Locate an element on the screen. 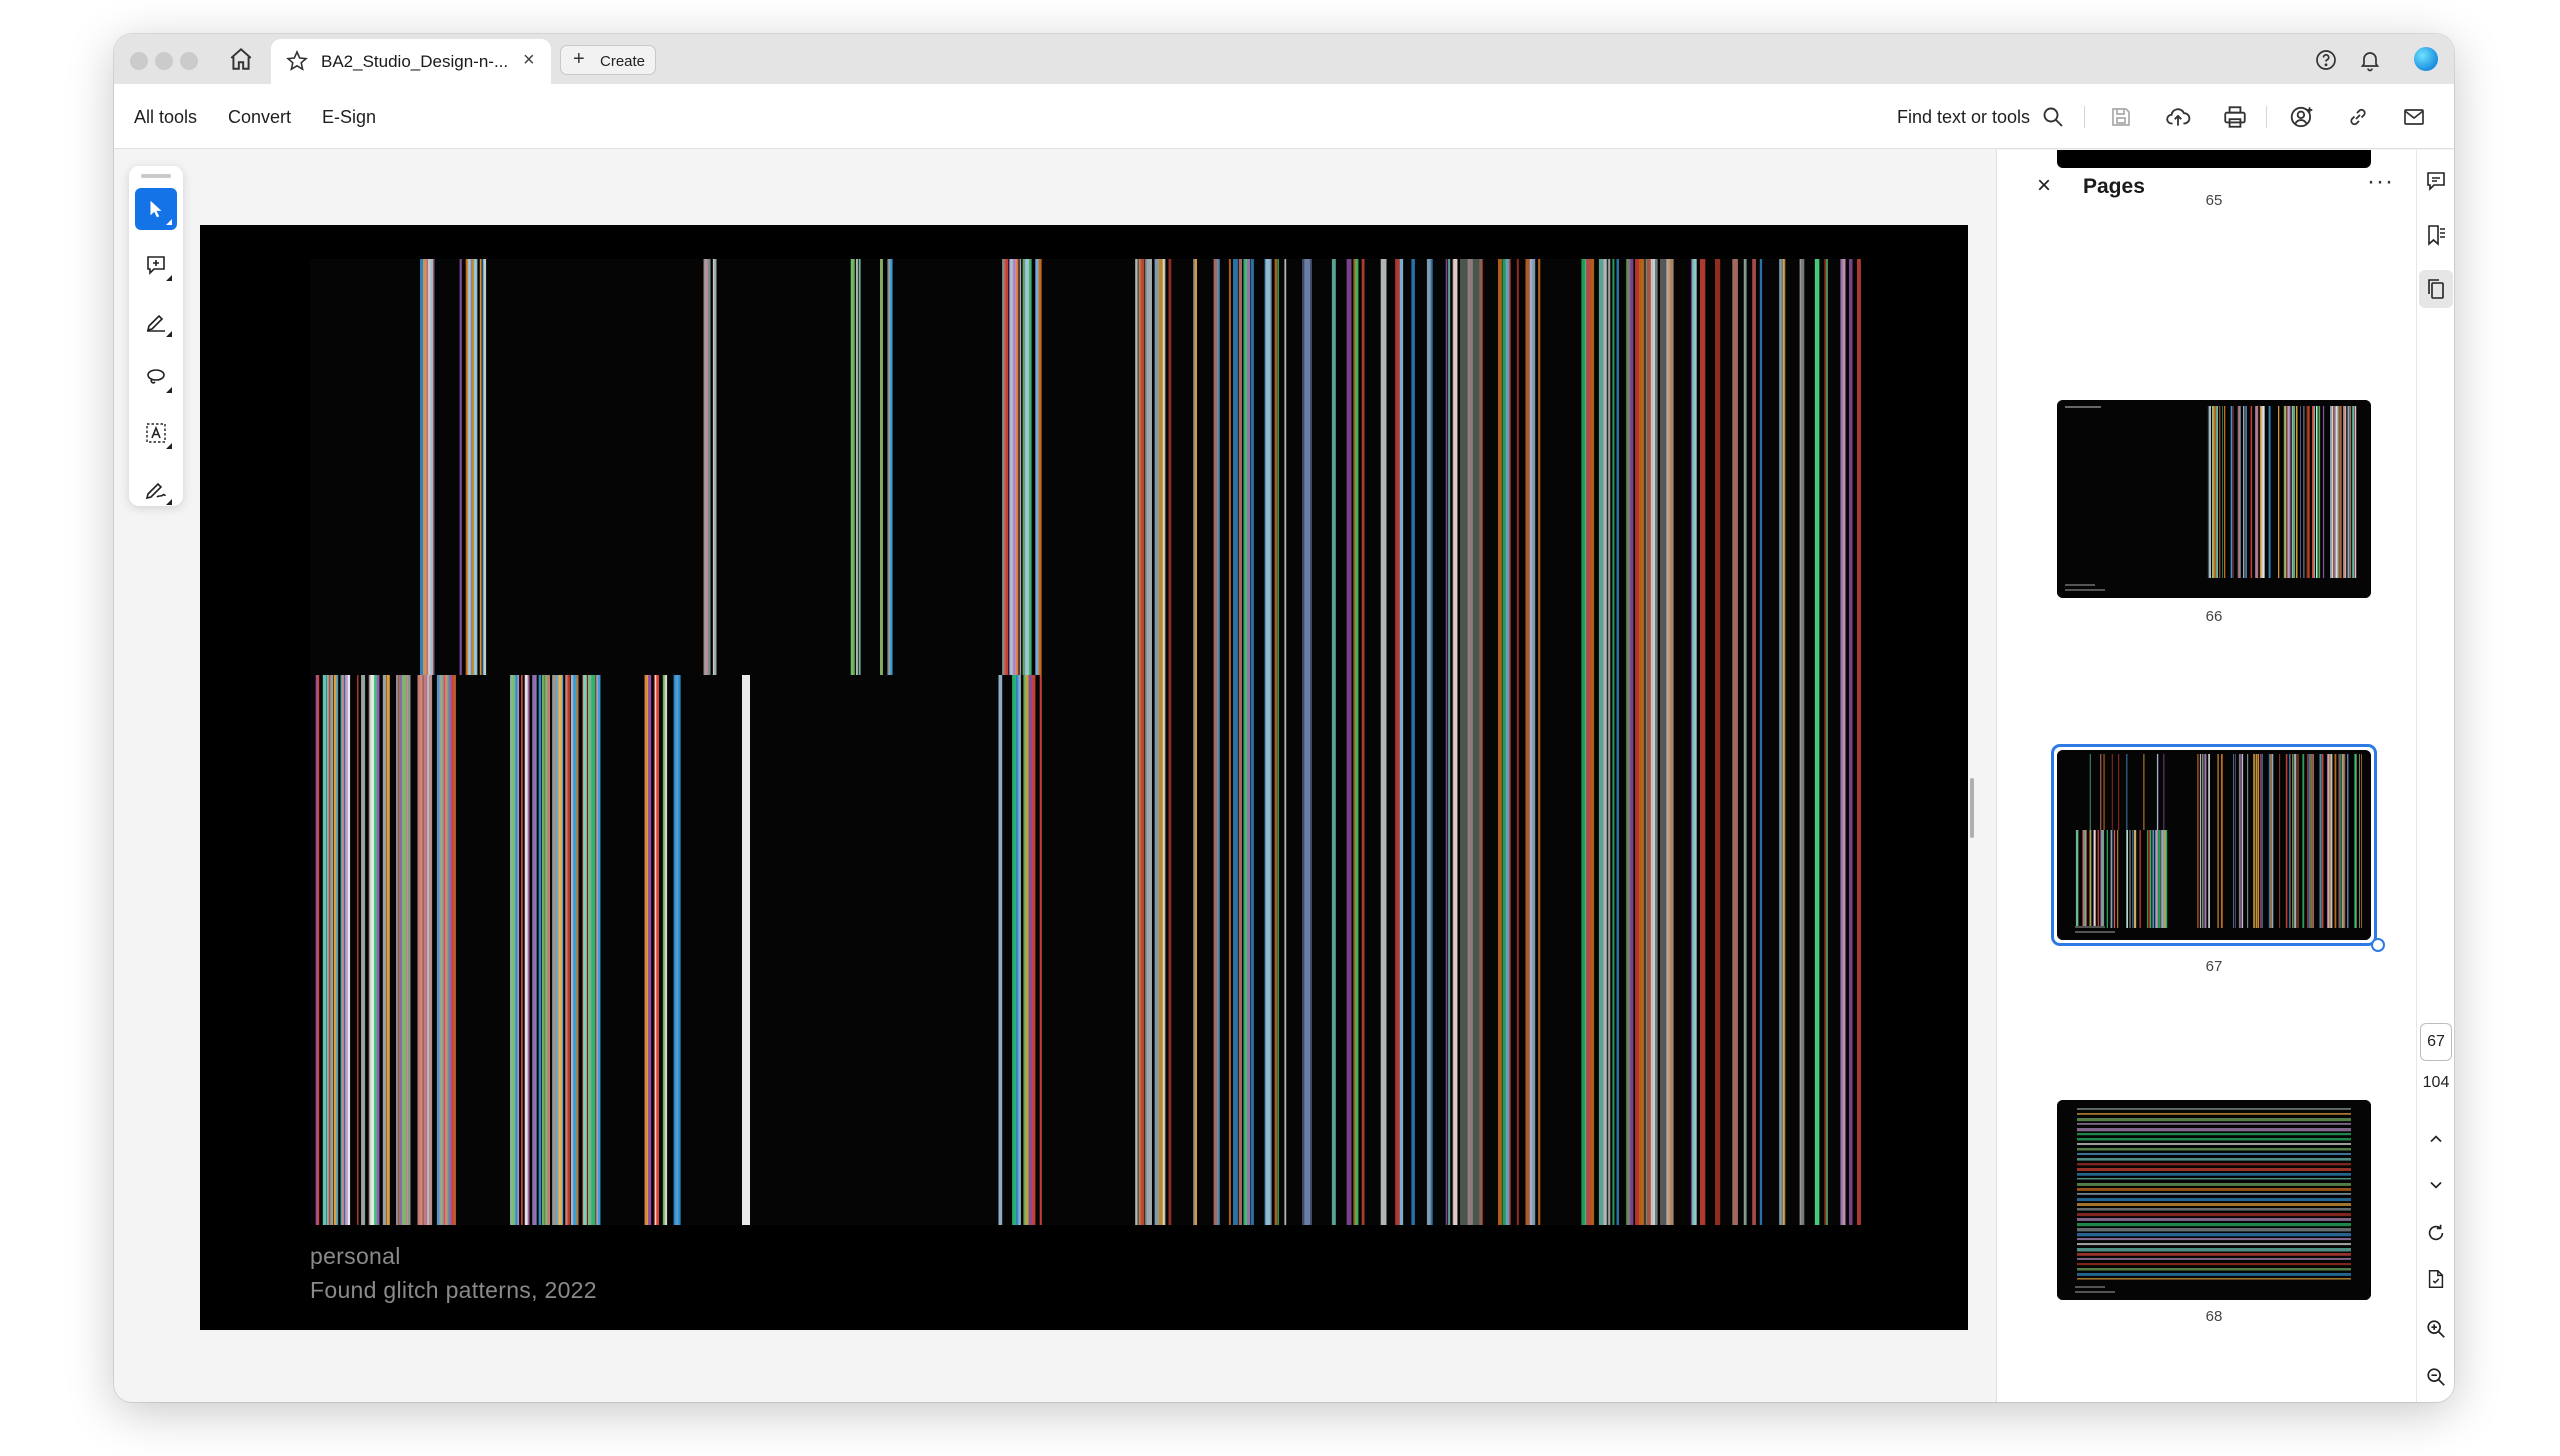  pages-icon is located at coordinates (2436, 289).